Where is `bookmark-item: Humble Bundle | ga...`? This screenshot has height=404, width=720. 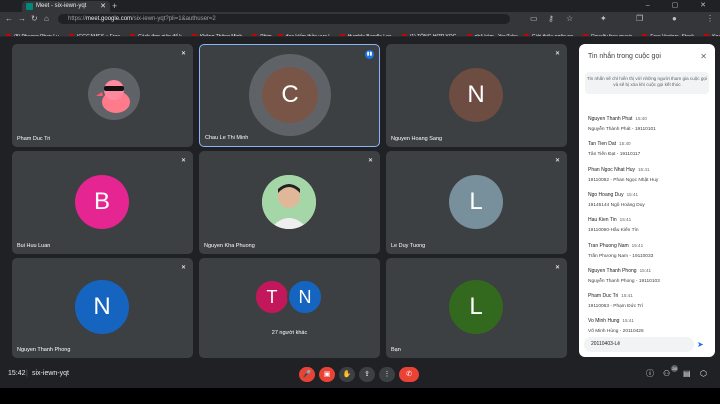
bookmark-item: Humble Bundle | ga... is located at coordinates (367, 34).